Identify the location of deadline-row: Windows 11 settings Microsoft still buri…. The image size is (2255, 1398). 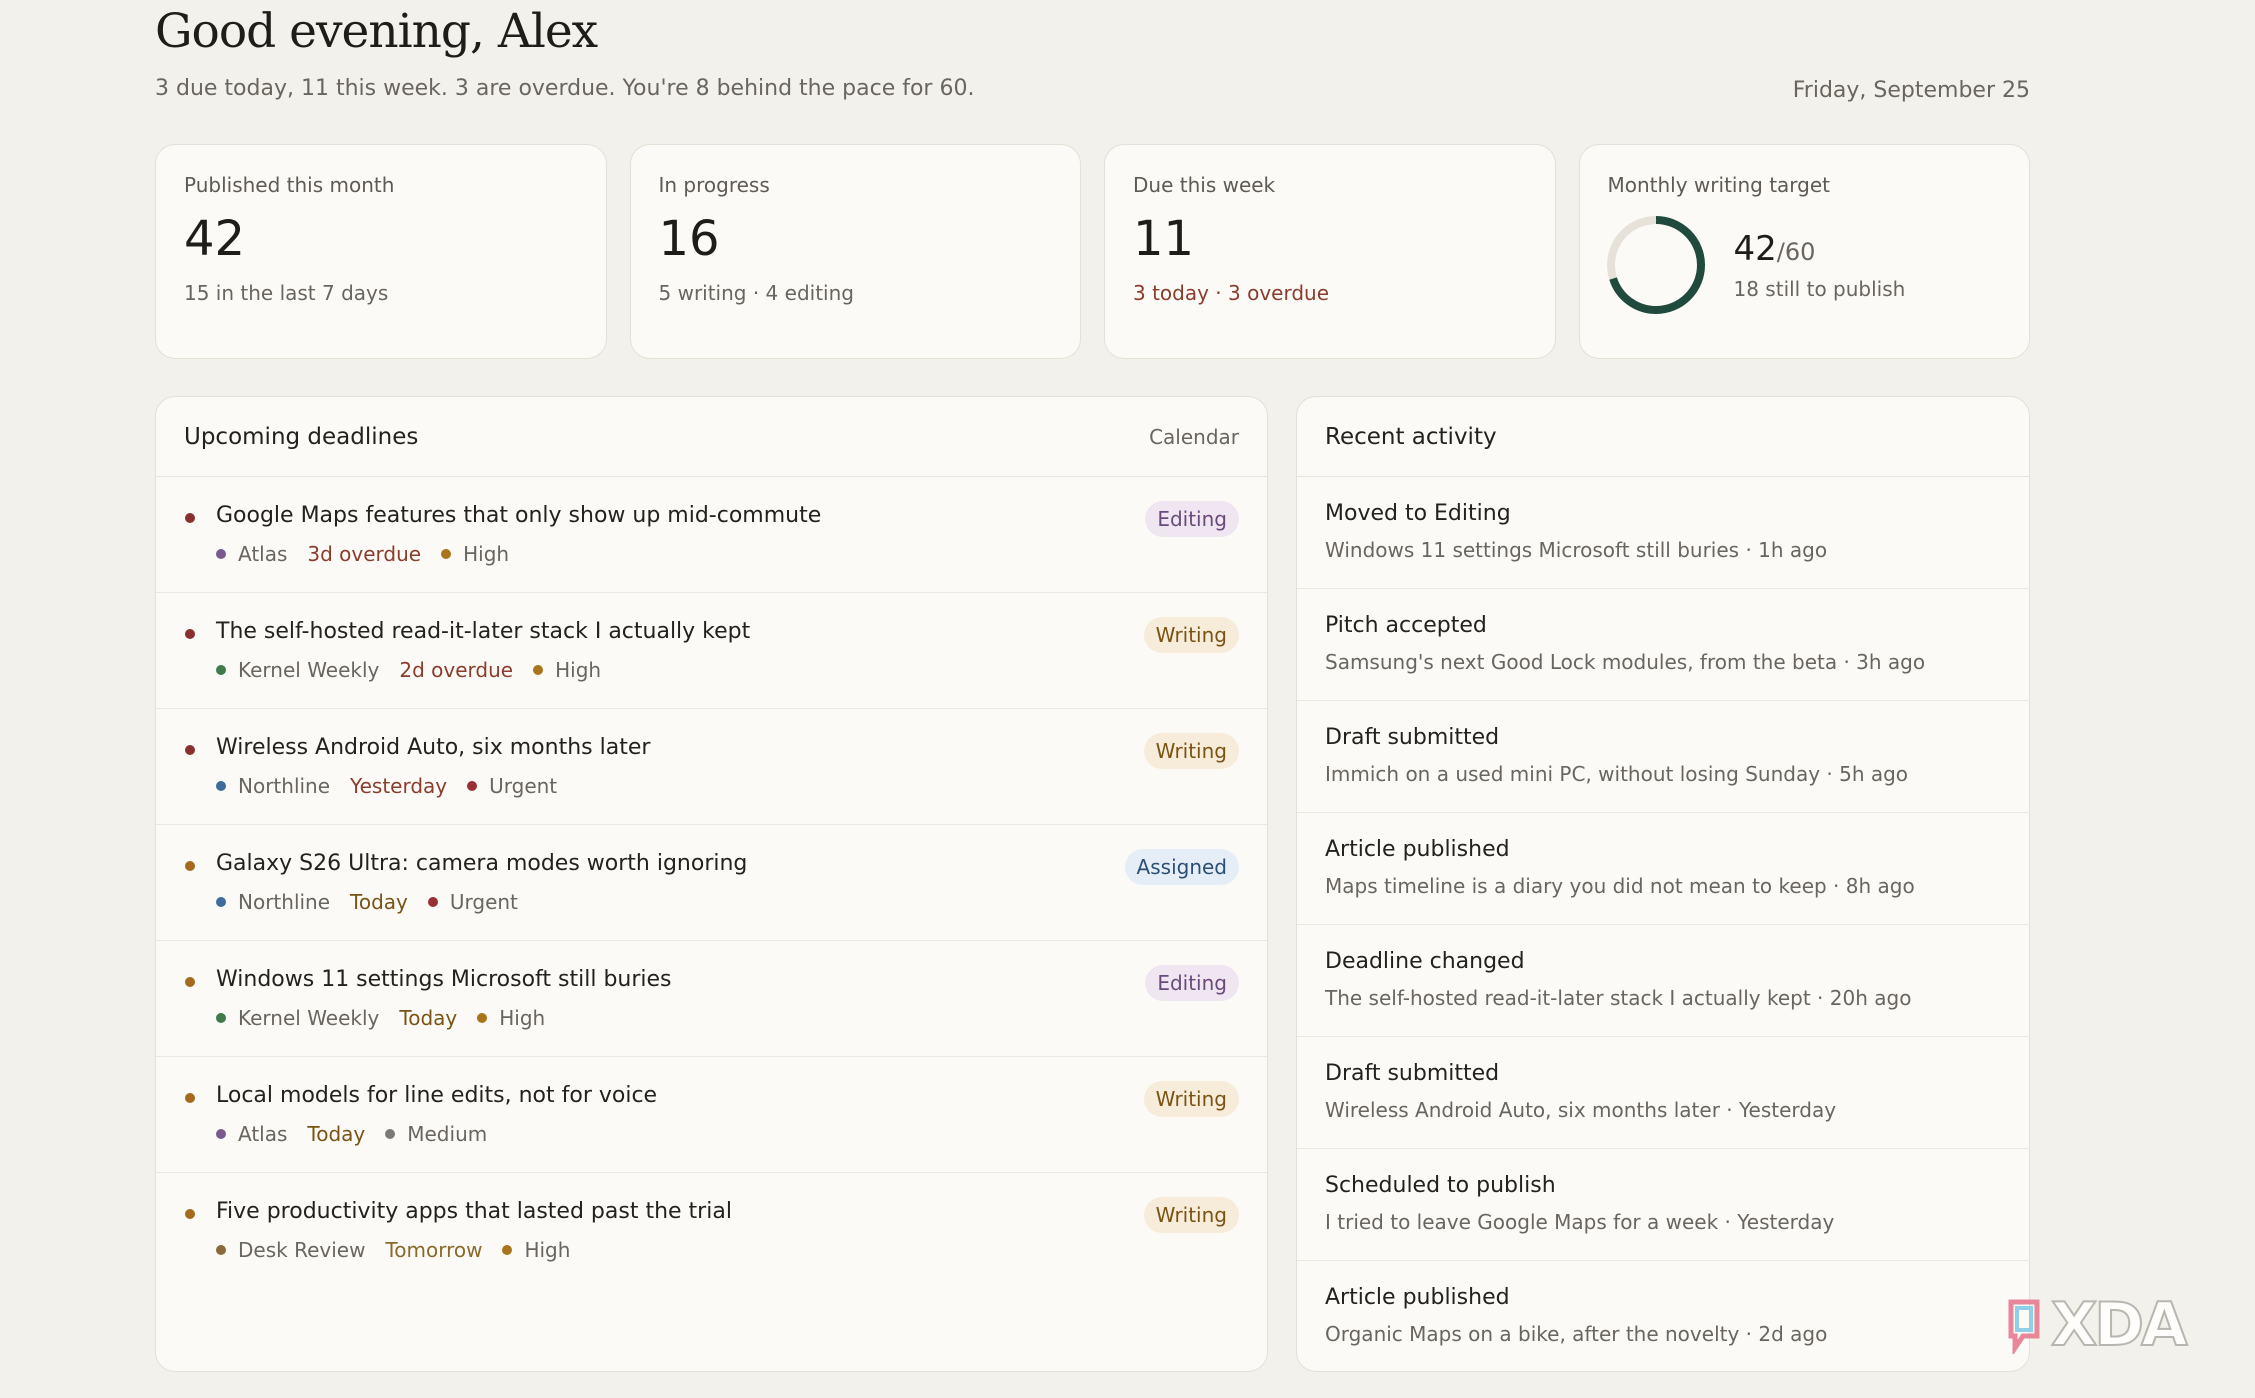
(711, 999).